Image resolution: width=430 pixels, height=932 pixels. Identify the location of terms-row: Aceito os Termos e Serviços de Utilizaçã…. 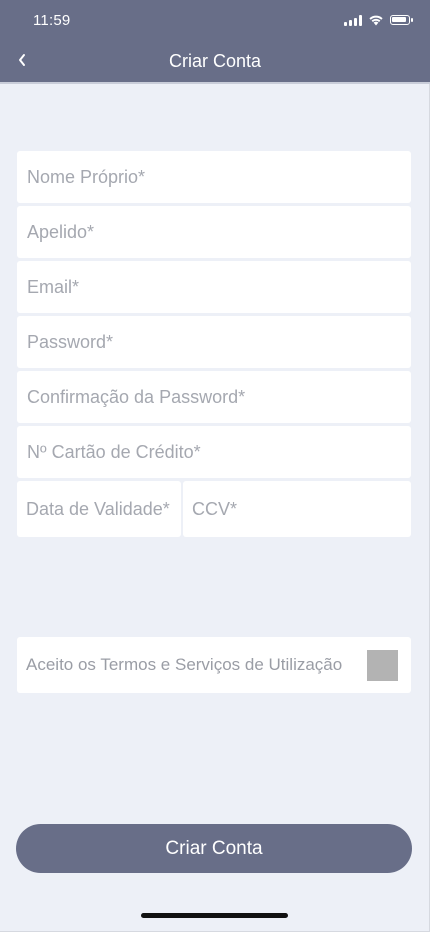
(214, 665).